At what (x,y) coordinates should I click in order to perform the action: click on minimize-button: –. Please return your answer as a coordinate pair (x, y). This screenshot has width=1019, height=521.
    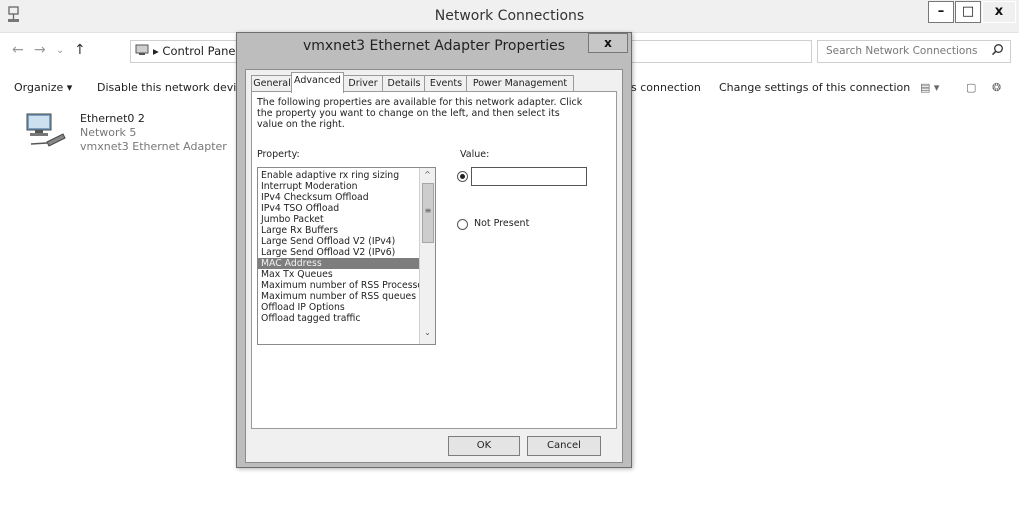
    Looking at the image, I should click on (941, 12).